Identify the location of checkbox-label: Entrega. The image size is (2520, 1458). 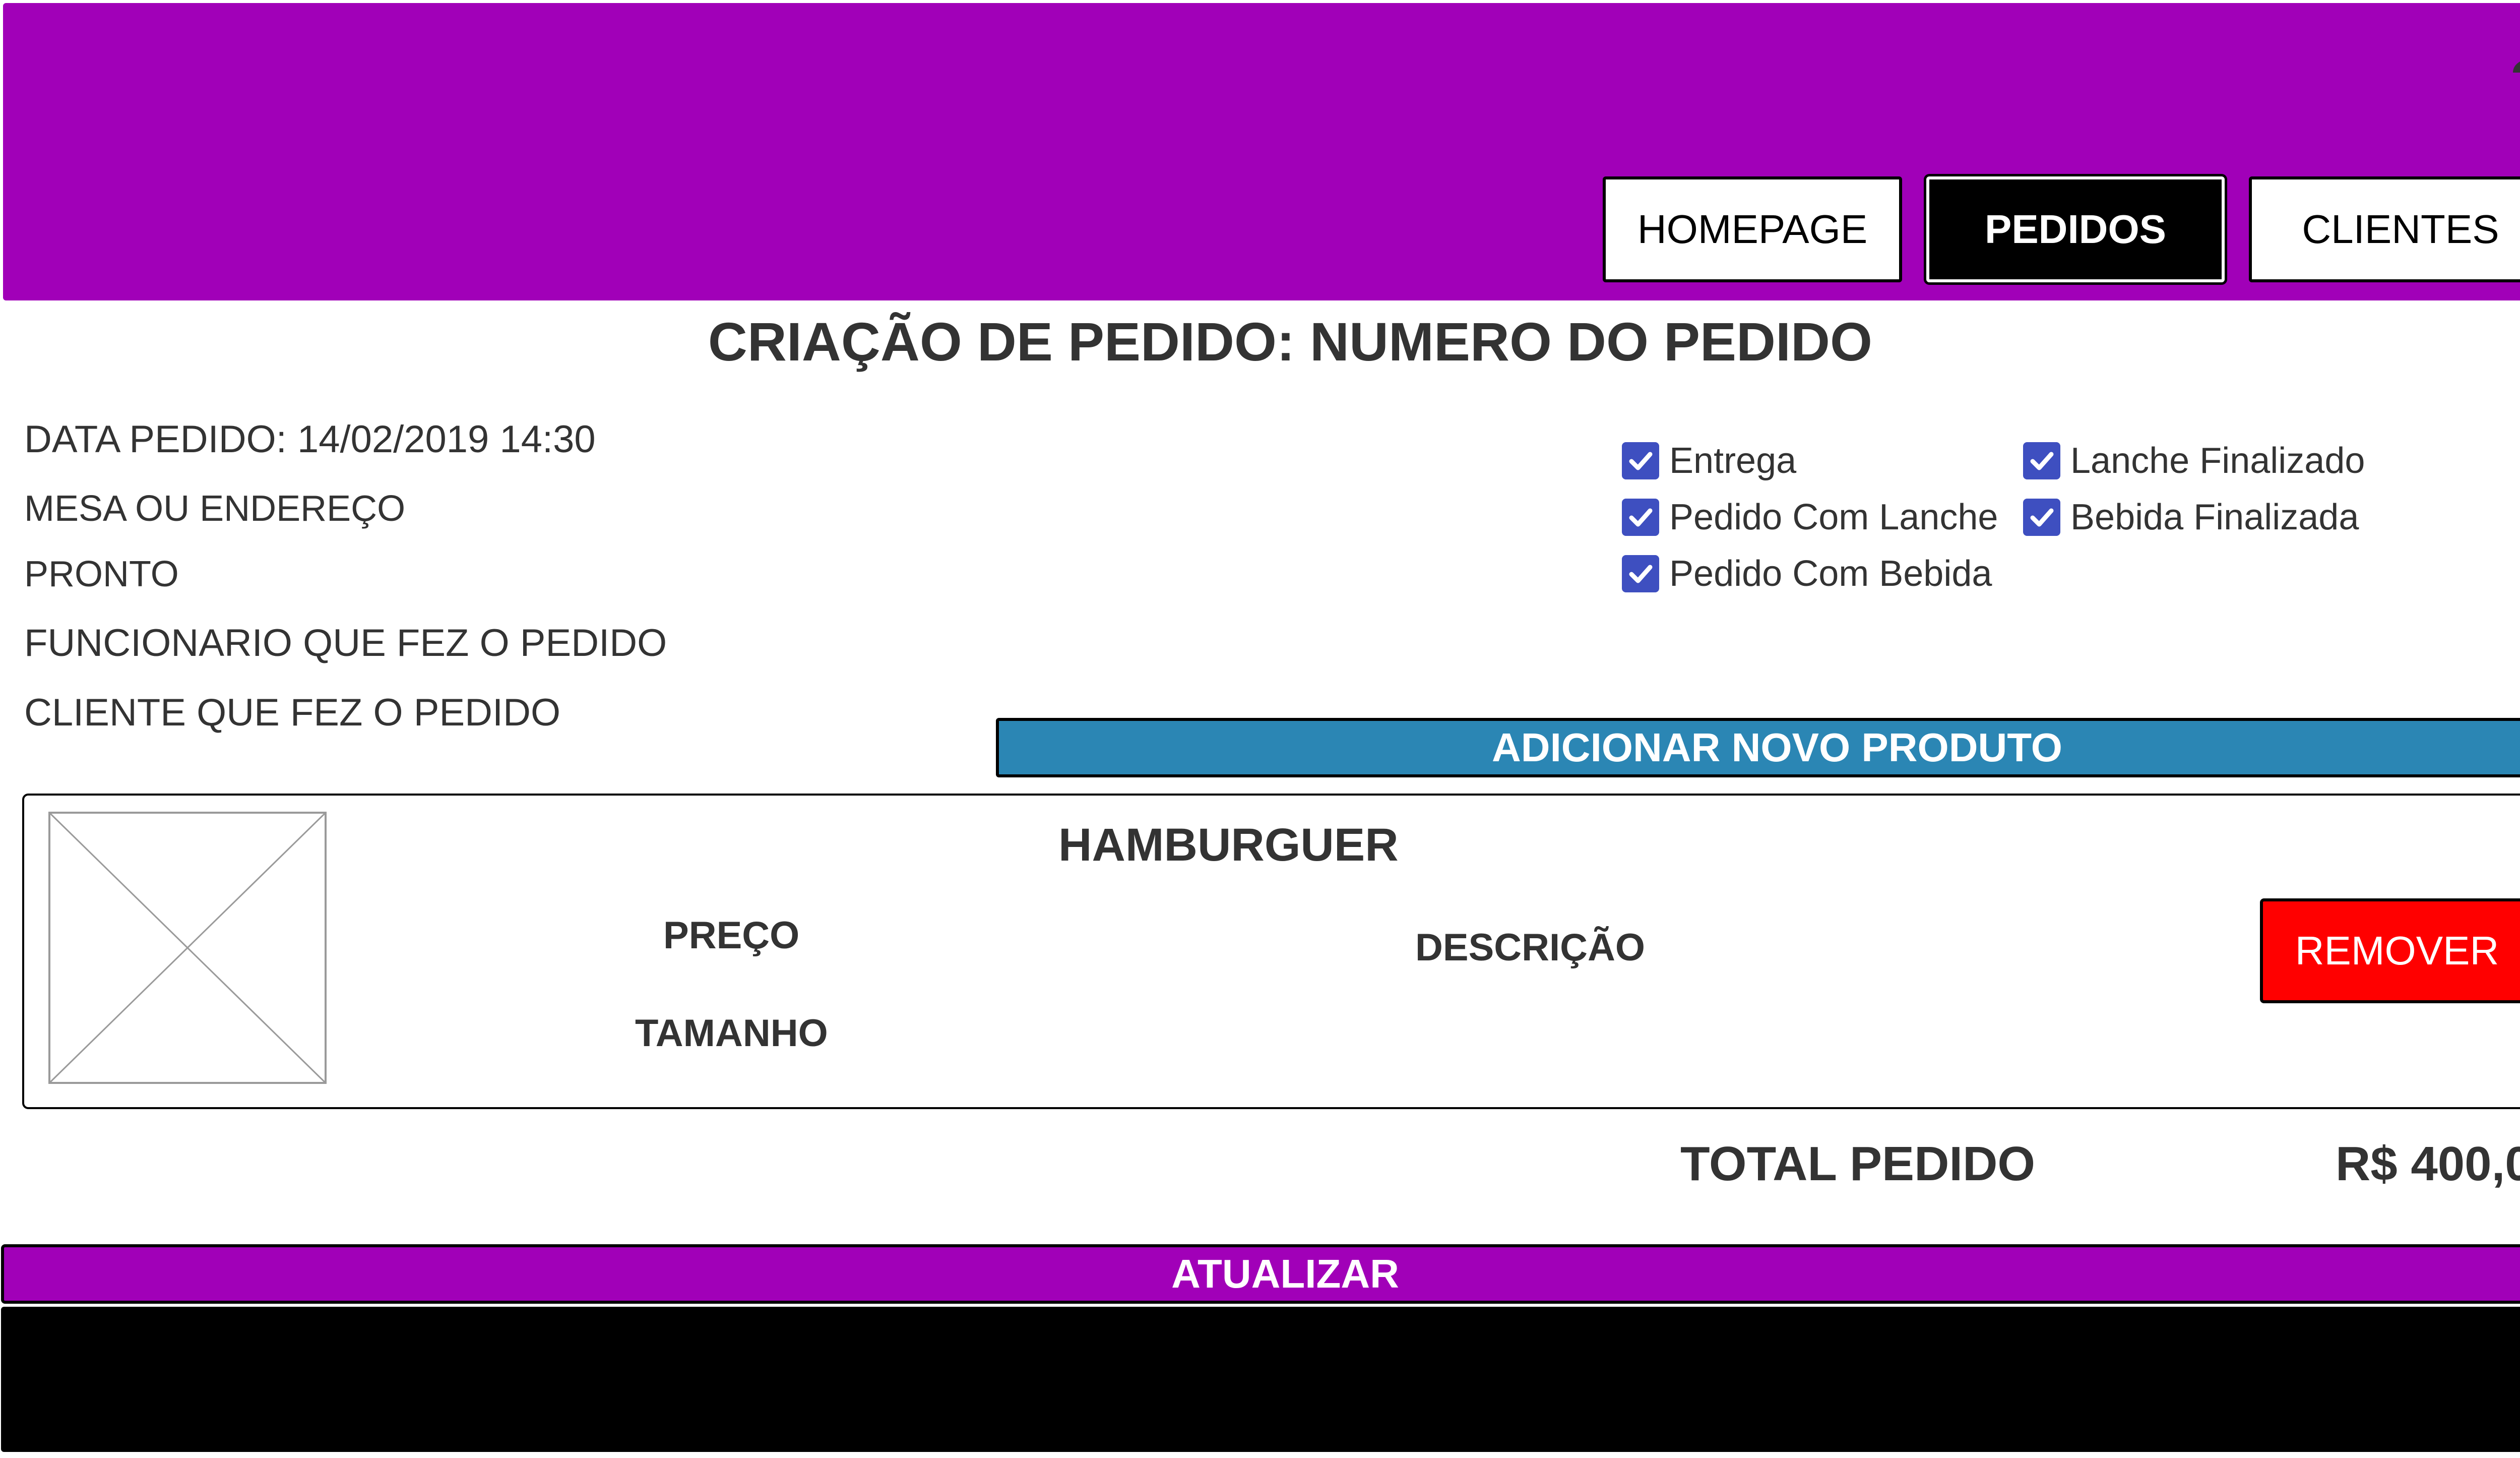
(1733, 461).